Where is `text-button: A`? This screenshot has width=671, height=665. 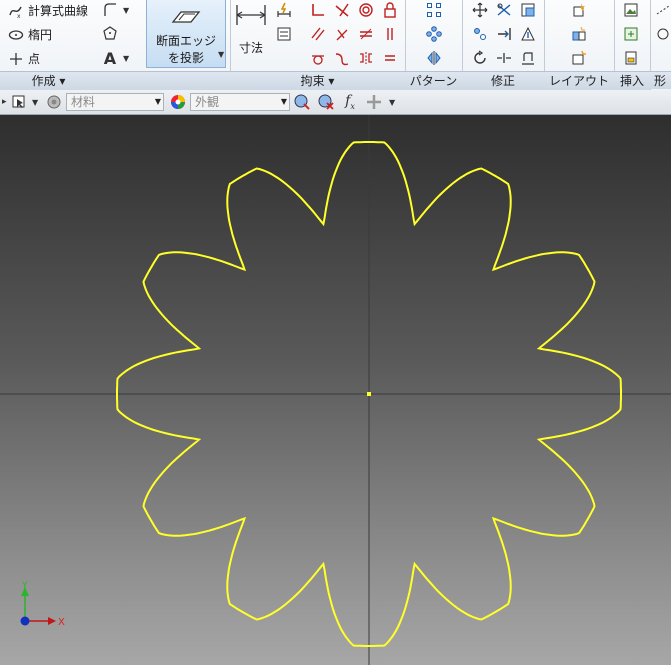 text-button: A is located at coordinates (110, 58).